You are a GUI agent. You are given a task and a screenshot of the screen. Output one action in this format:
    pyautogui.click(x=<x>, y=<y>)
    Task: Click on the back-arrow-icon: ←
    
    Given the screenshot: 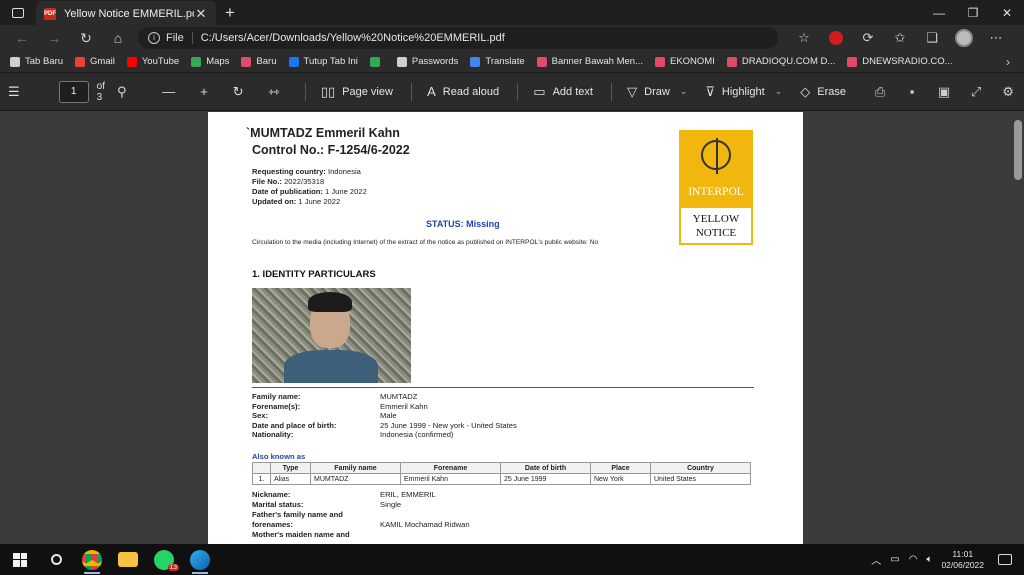 What is the action you would take?
    pyautogui.click(x=22, y=38)
    